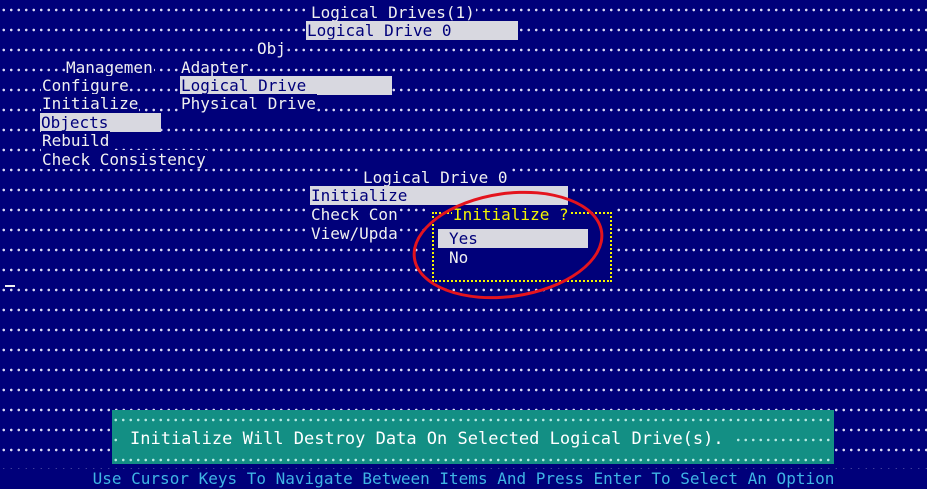 This screenshot has height=489, width=927. Describe the element at coordinates (354, 214) in the screenshot. I see `logical-drive-menu-item-check-consistency: Check Con` at that location.